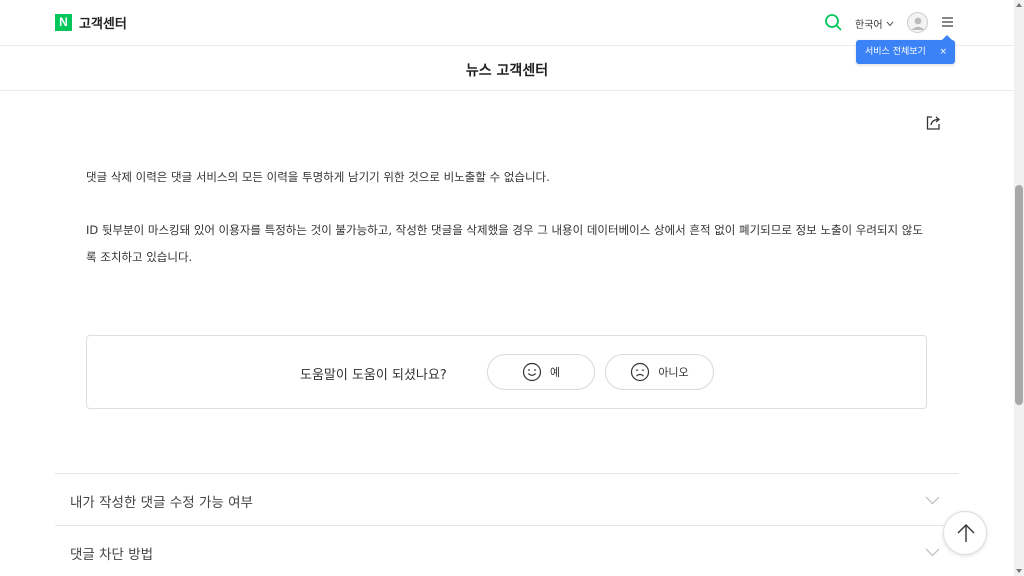 The width and height of the screenshot is (1024, 576). I want to click on language-selector: 한국어, so click(874, 23).